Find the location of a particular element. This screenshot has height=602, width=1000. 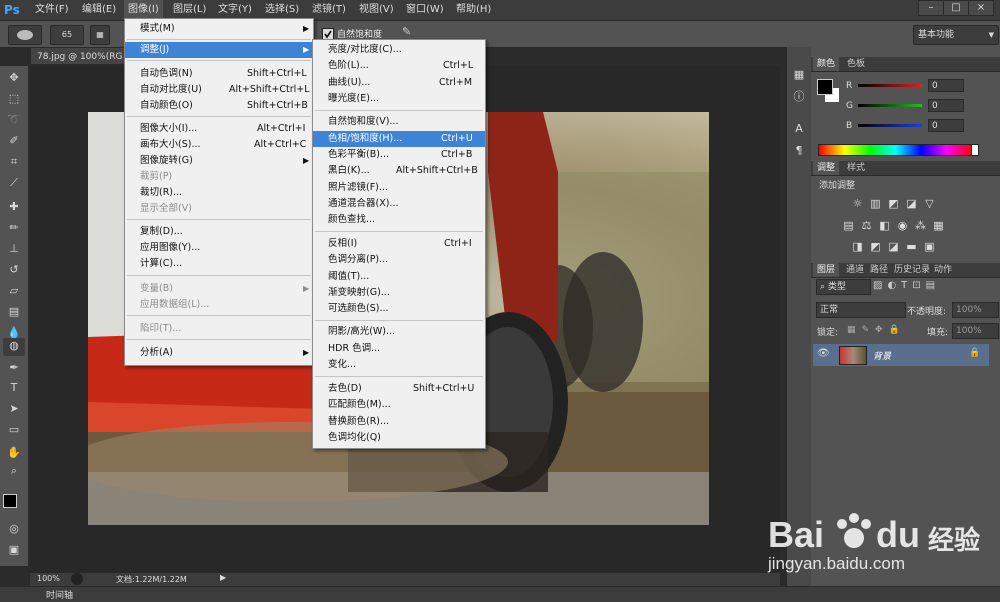

red-value: 0 is located at coordinates (946, 85).